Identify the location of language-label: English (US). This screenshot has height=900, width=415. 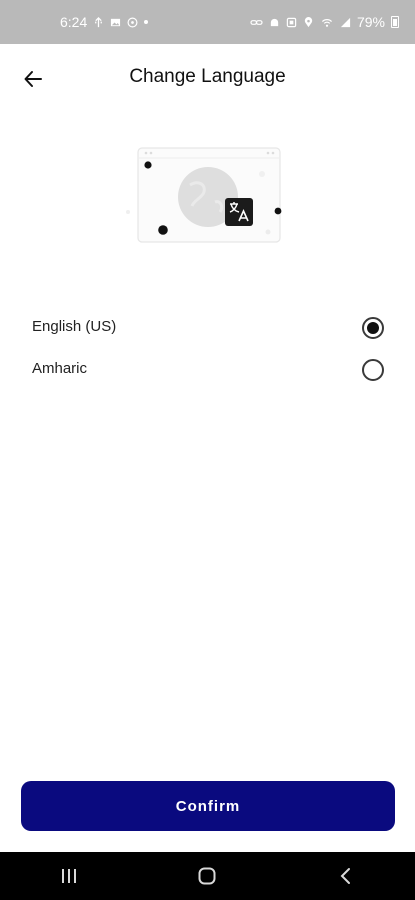
(74, 326).